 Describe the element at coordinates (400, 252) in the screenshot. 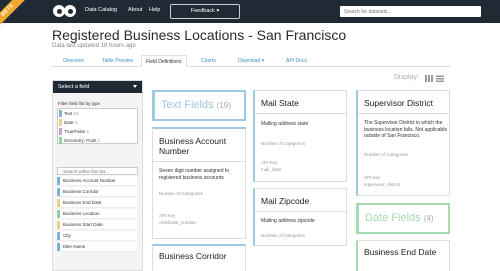

I see `card-title: Business End Date` at that location.